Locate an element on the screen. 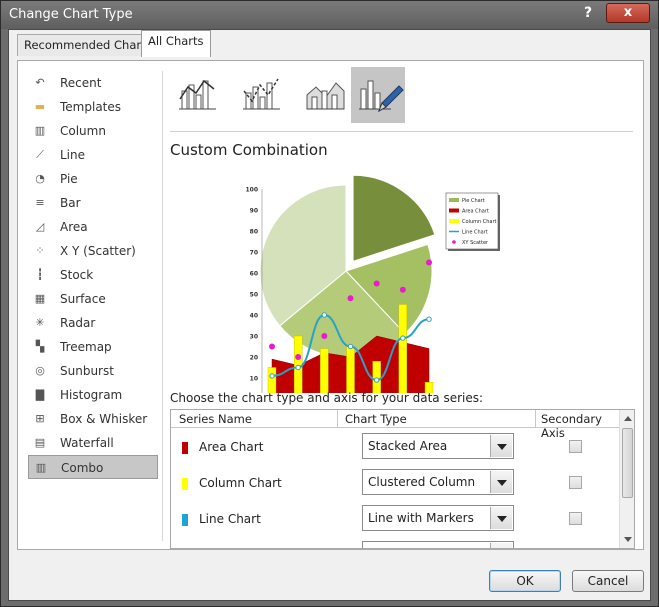  sidebar-item-label: Combo is located at coordinates (82, 468).